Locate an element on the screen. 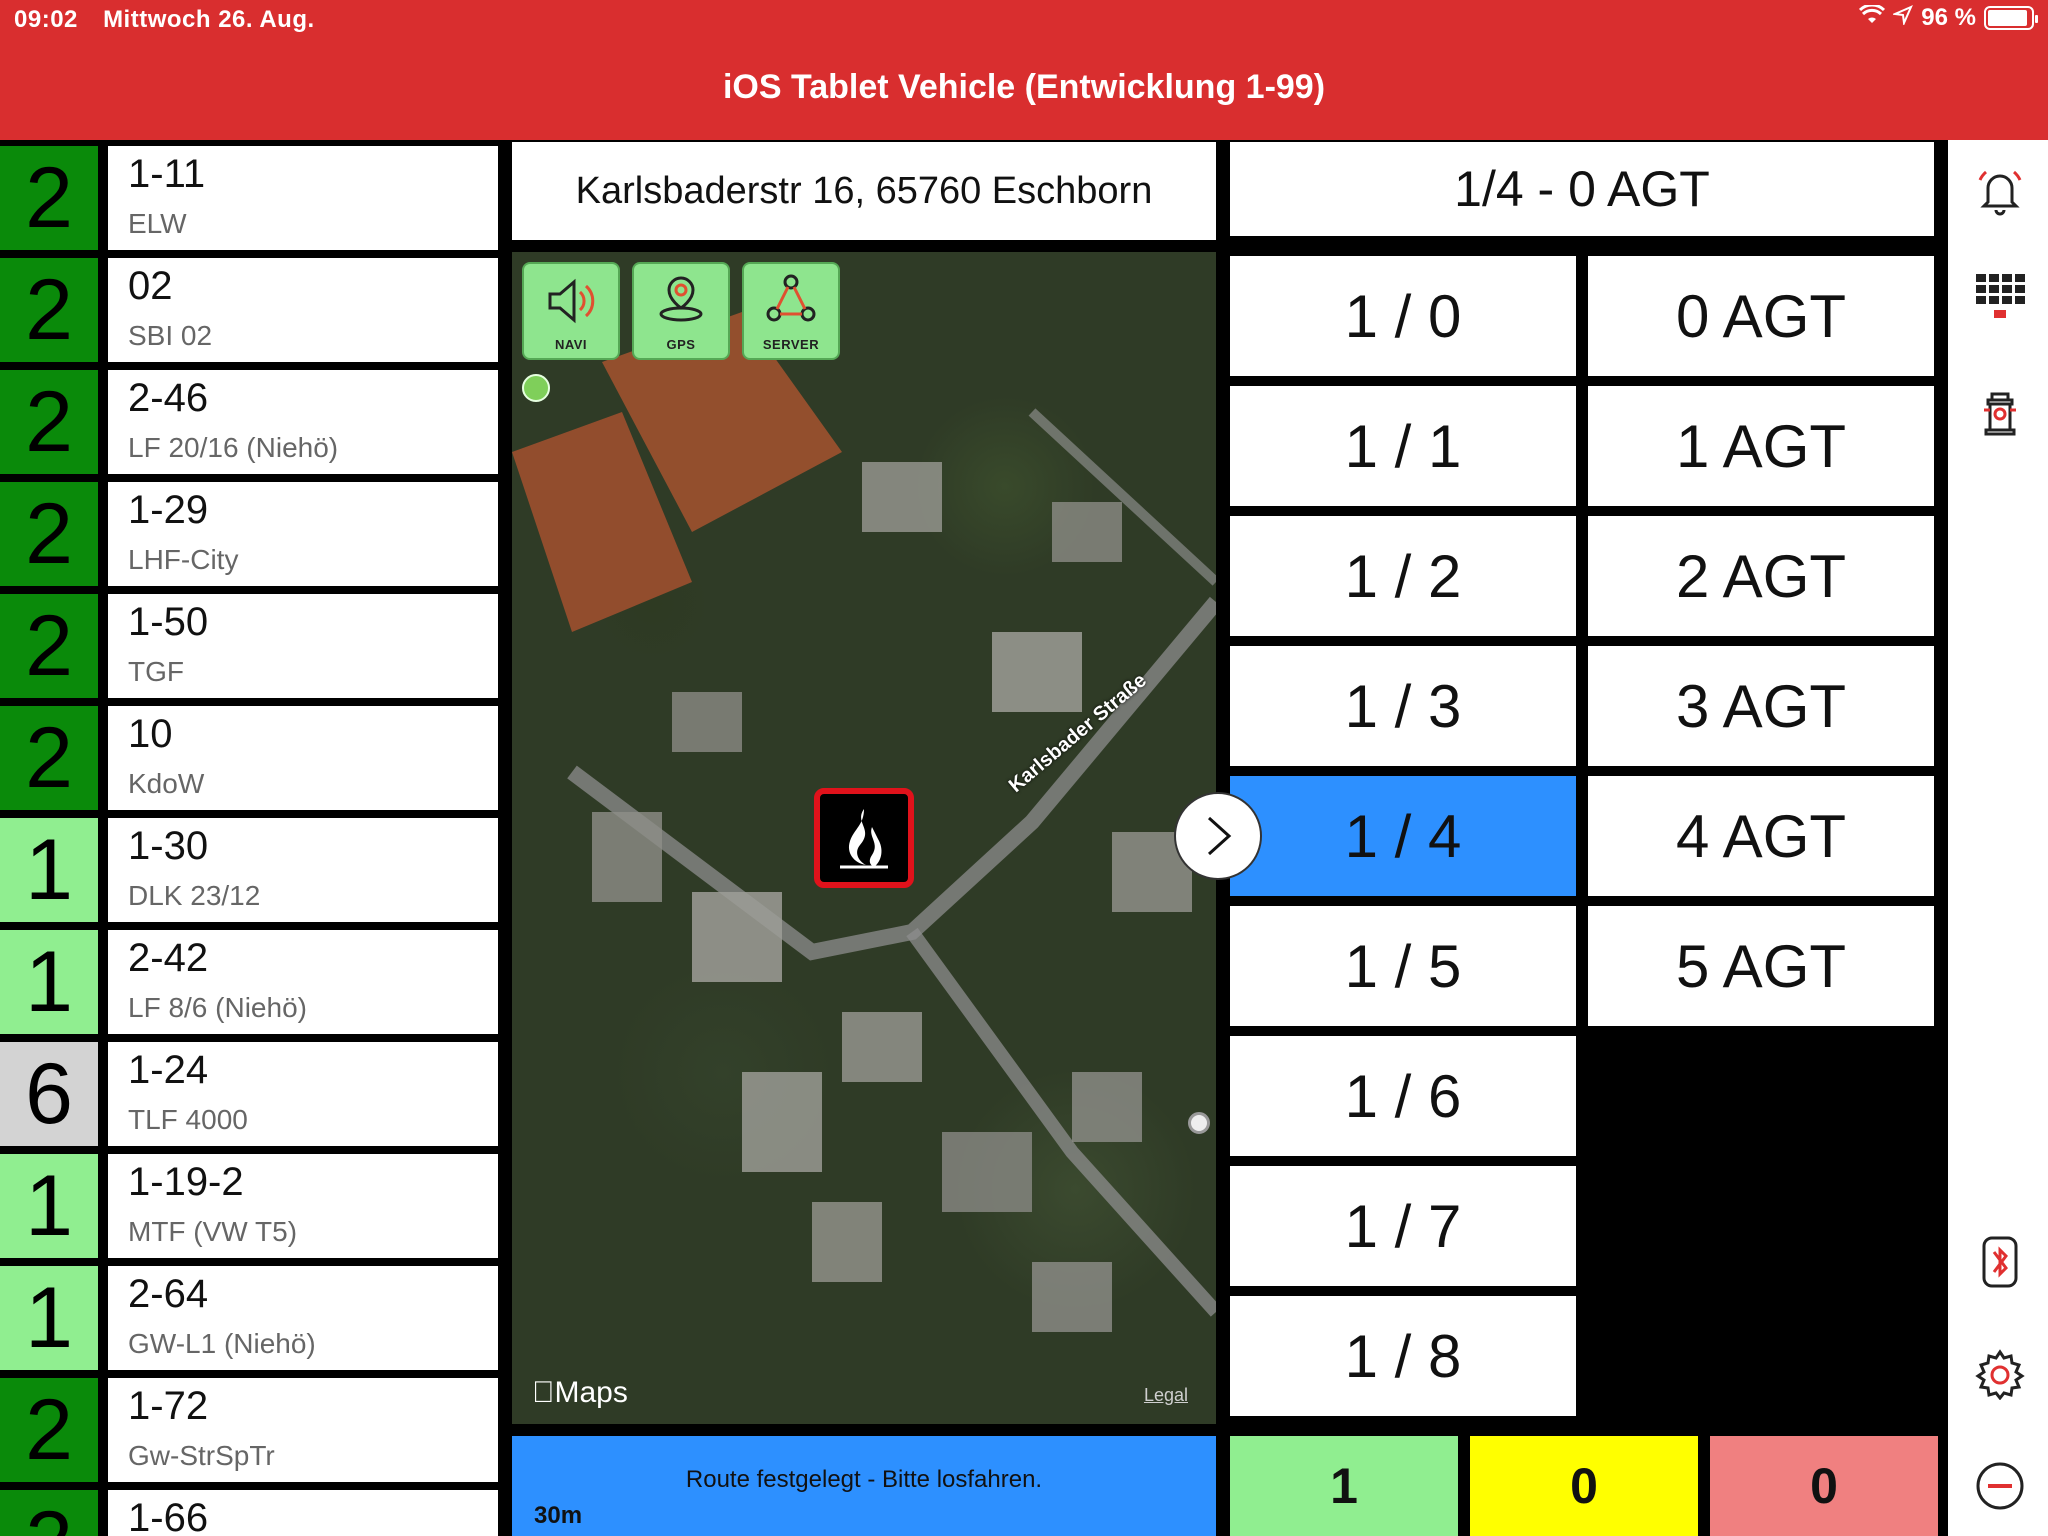  navi-button-label: NAVI is located at coordinates (571, 344).